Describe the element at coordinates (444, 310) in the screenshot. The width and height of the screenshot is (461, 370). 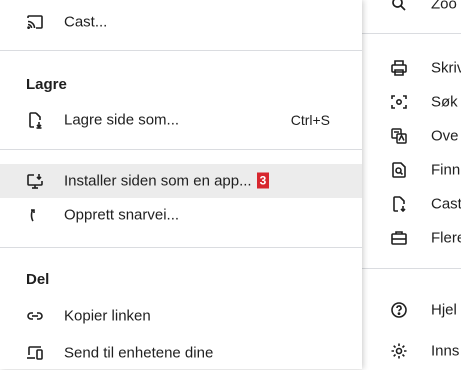
I see `help-label: Hjel` at that location.